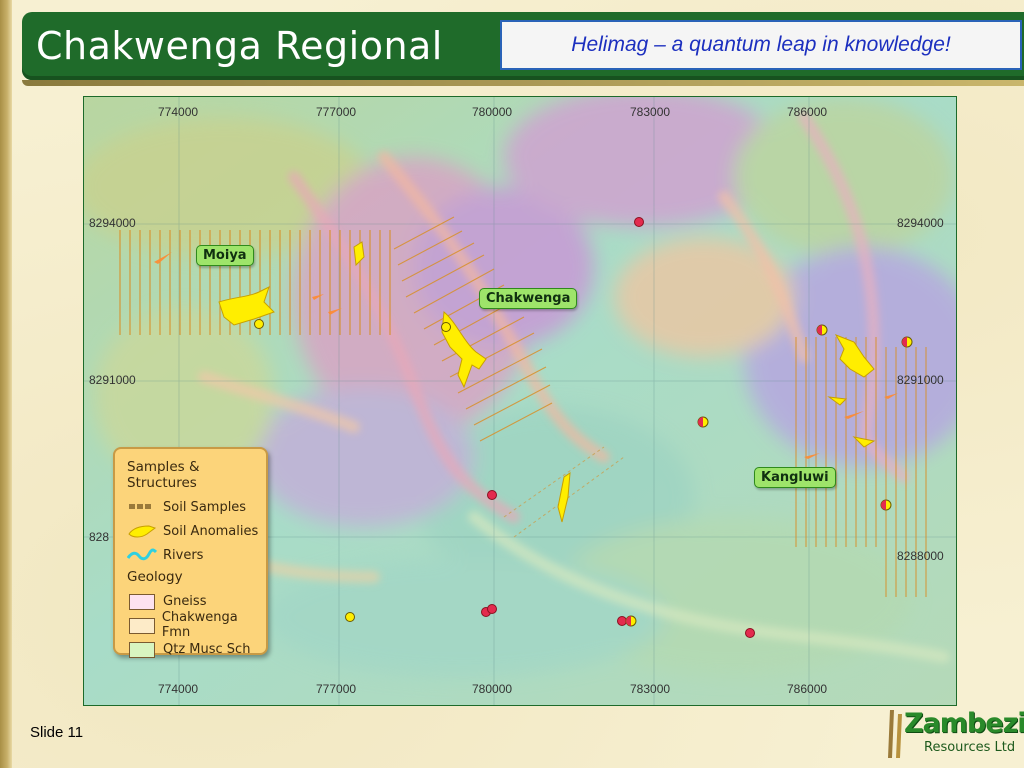  I want to click on soil-anomaly-icon, so click(142, 531).